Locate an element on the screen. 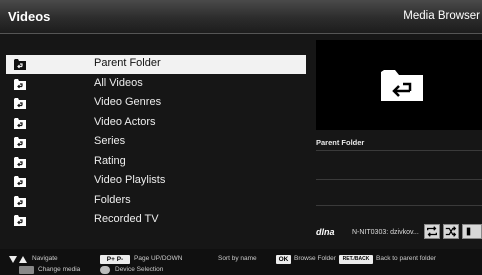 Image resolution: width=482 pixels, height=275 pixels. shuffle-icon is located at coordinates (451, 231).